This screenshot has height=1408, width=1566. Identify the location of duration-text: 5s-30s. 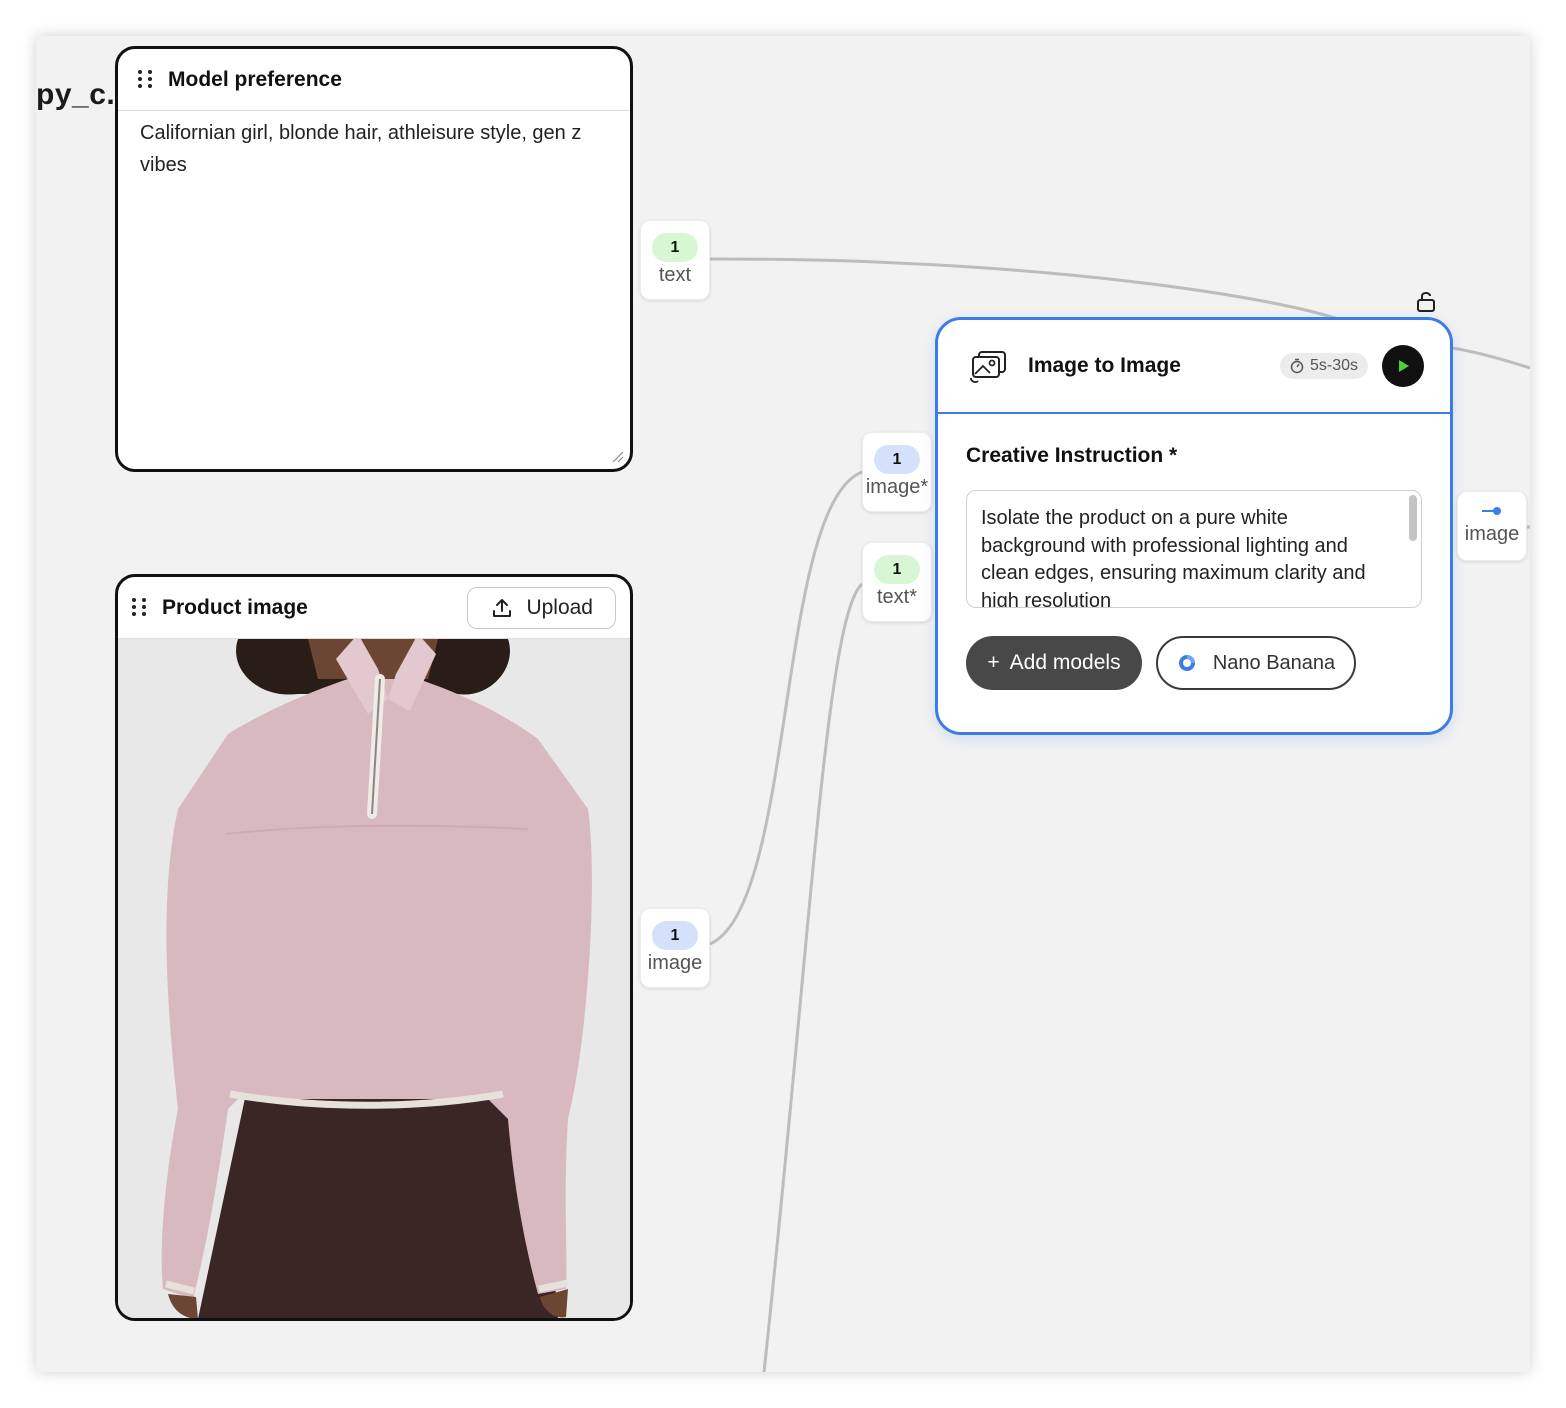
(1333, 365).